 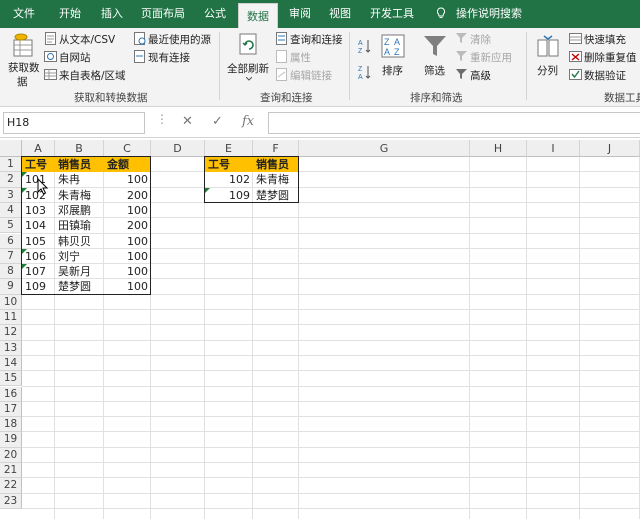 I want to click on flash-fill-button: 快速填充, so click(x=604, y=39).